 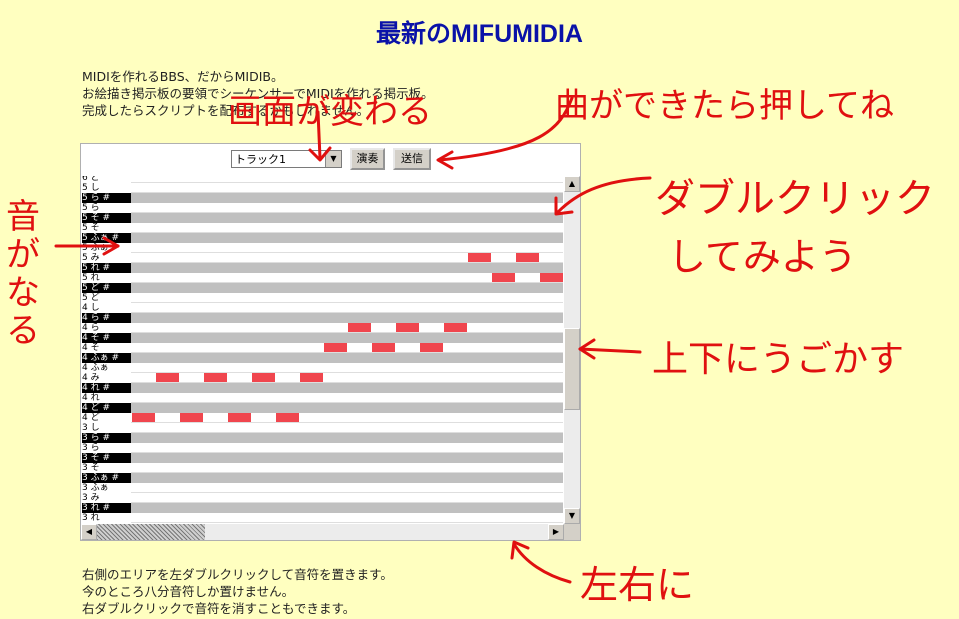 What do you see at coordinates (637, 585) in the screenshot?
I see `annotation-horizontal: 左右に` at bounding box center [637, 585].